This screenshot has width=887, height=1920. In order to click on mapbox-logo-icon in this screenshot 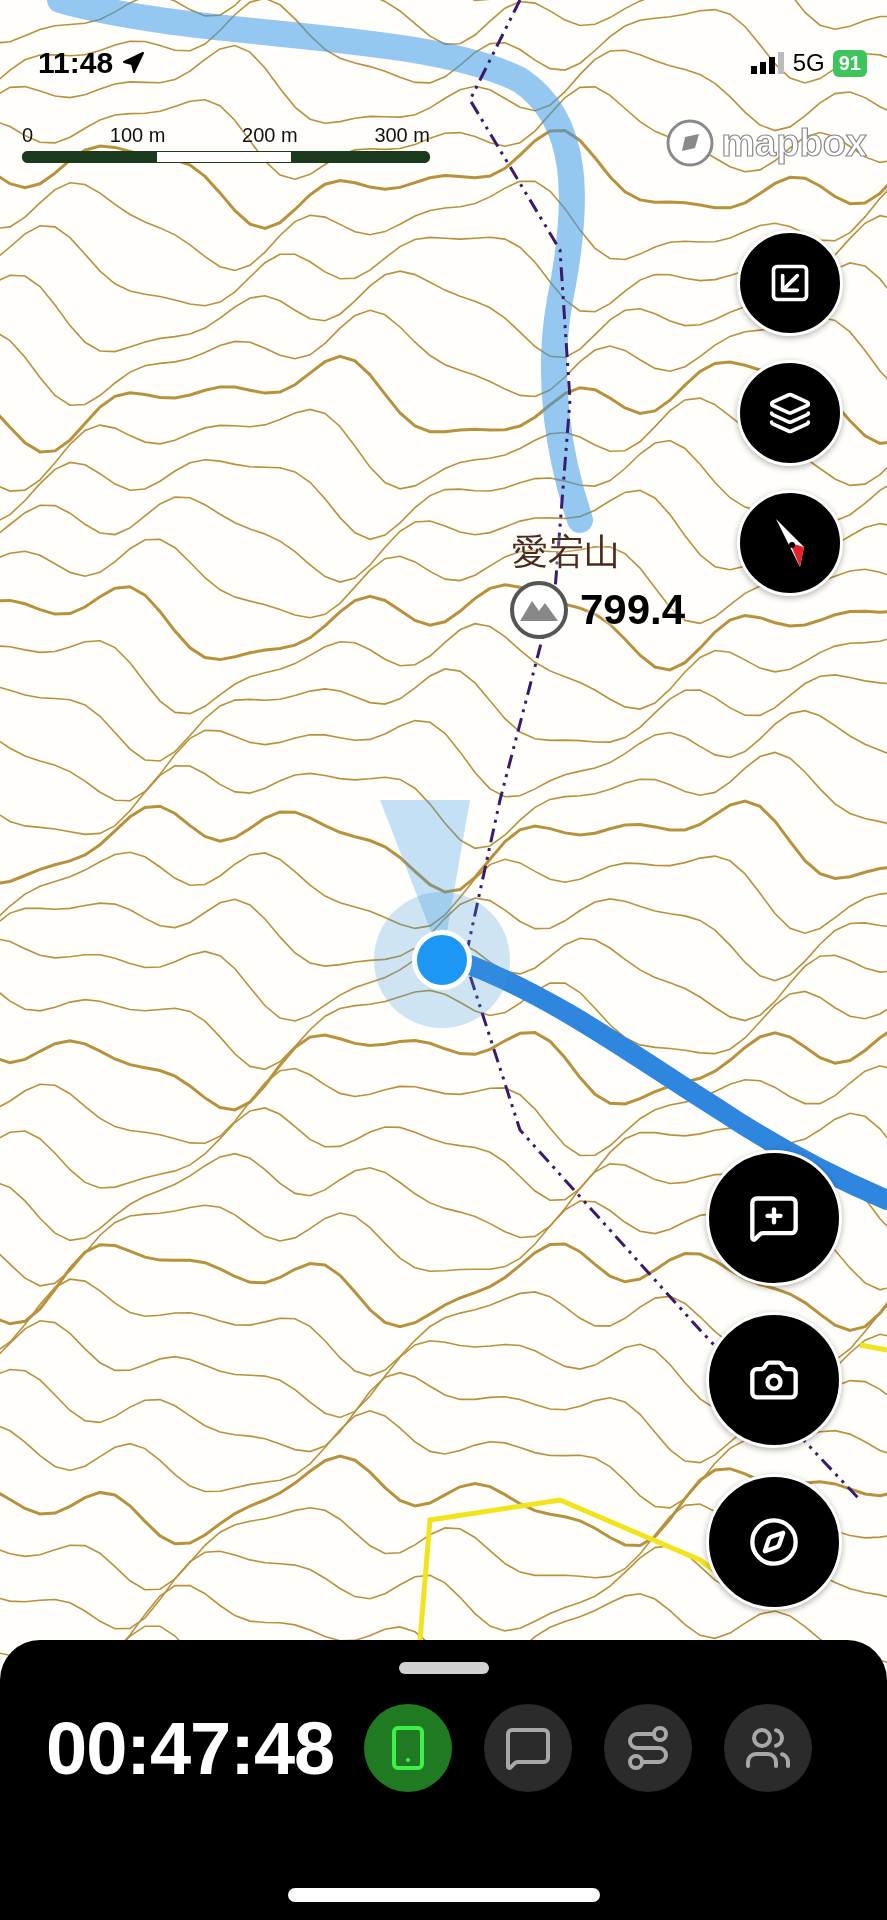, I will do `click(690, 143)`.